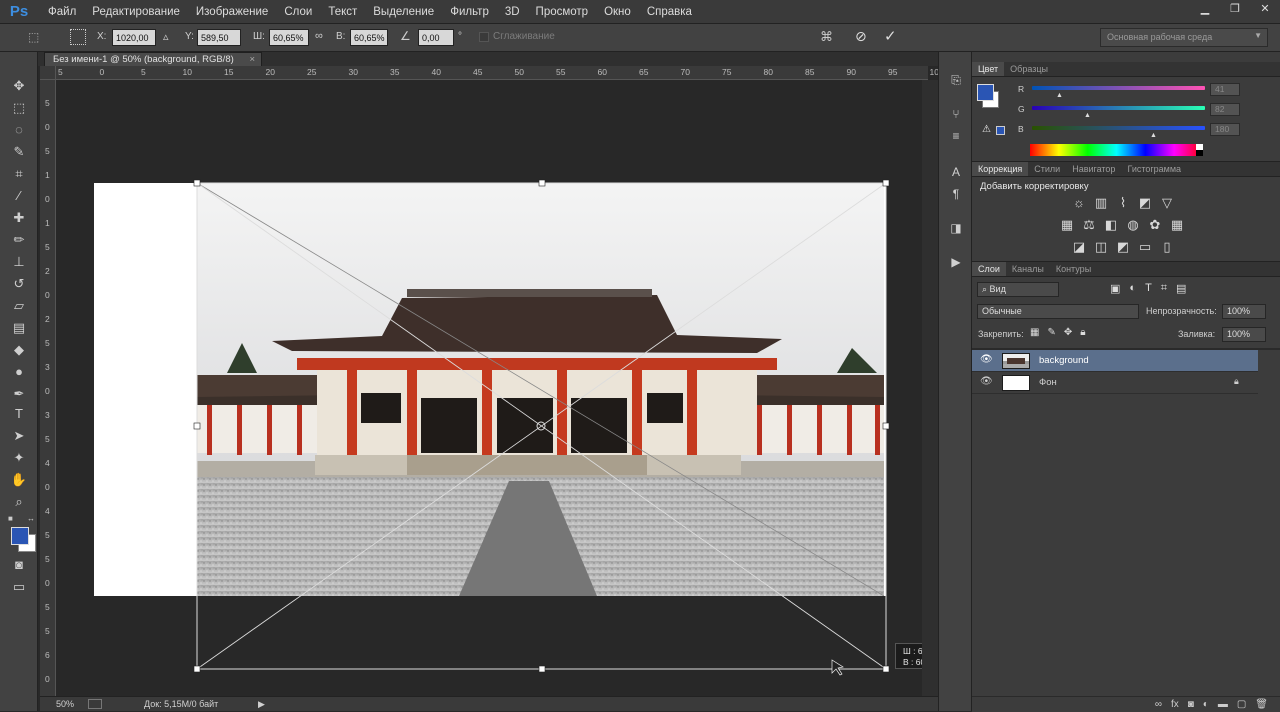  Describe the element at coordinates (1191, 704) in the screenshot. I see `add-mask-icon: ◙` at that location.